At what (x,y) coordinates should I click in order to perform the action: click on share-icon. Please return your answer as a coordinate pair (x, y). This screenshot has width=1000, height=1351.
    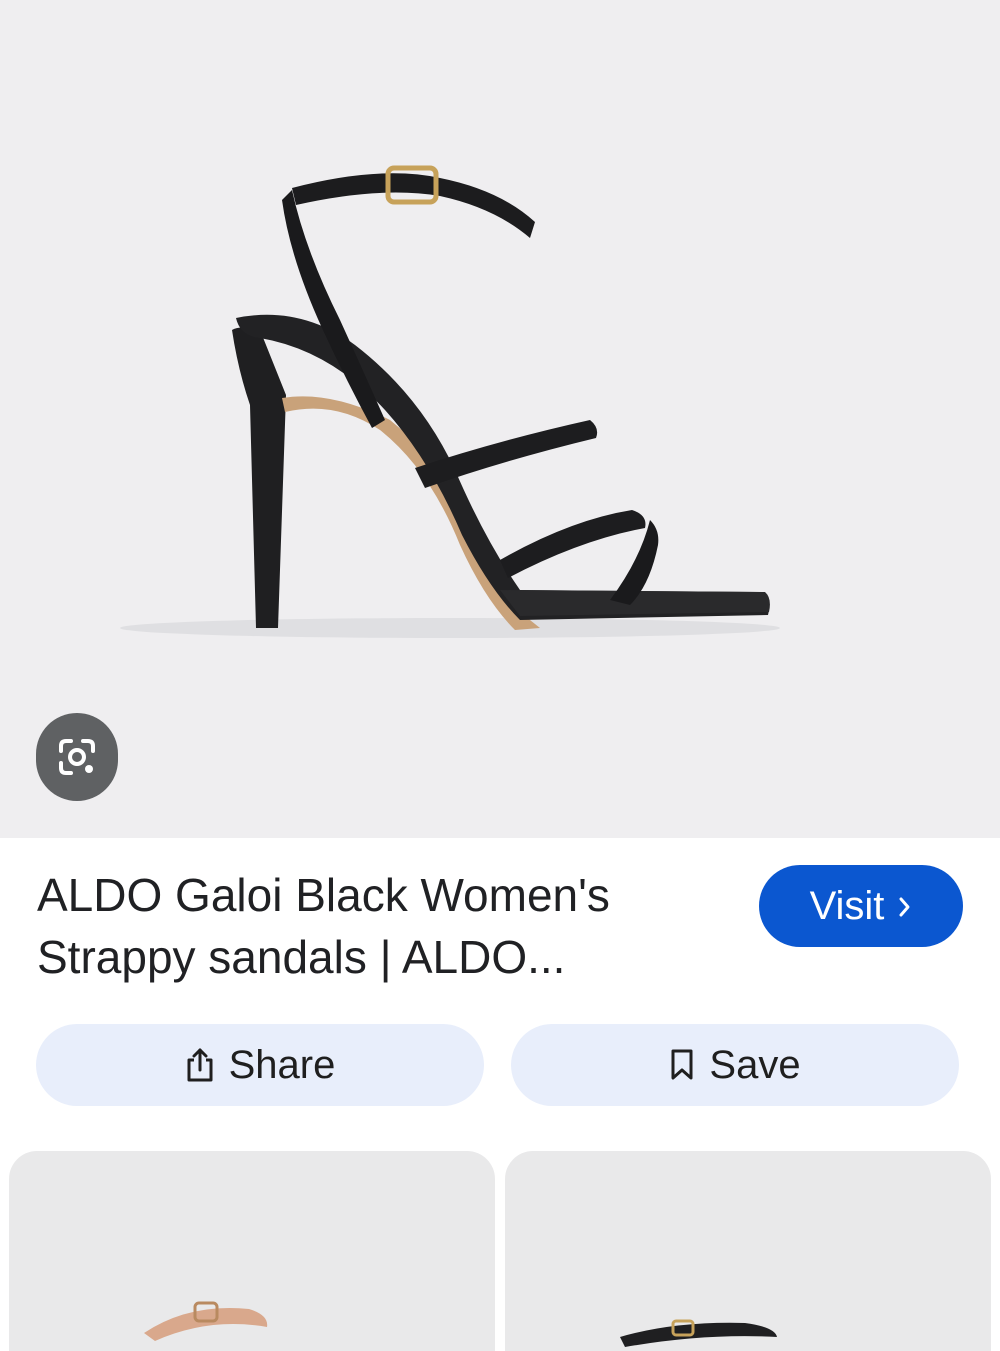
    Looking at the image, I should click on (200, 1065).